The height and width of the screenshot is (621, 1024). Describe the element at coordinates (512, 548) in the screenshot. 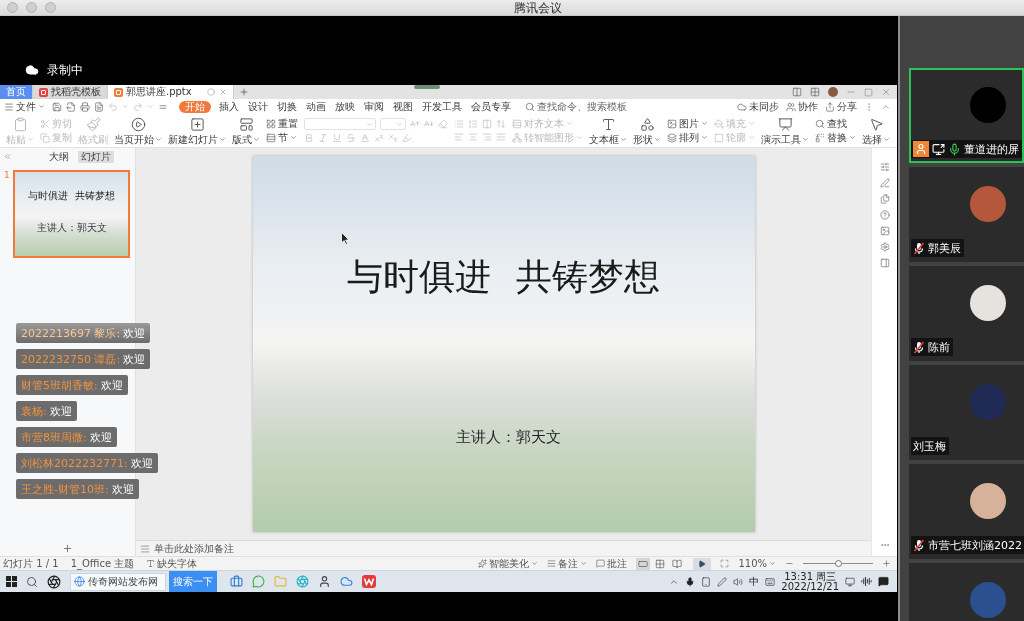

I see `notes-field: 单击此处添加备注` at that location.